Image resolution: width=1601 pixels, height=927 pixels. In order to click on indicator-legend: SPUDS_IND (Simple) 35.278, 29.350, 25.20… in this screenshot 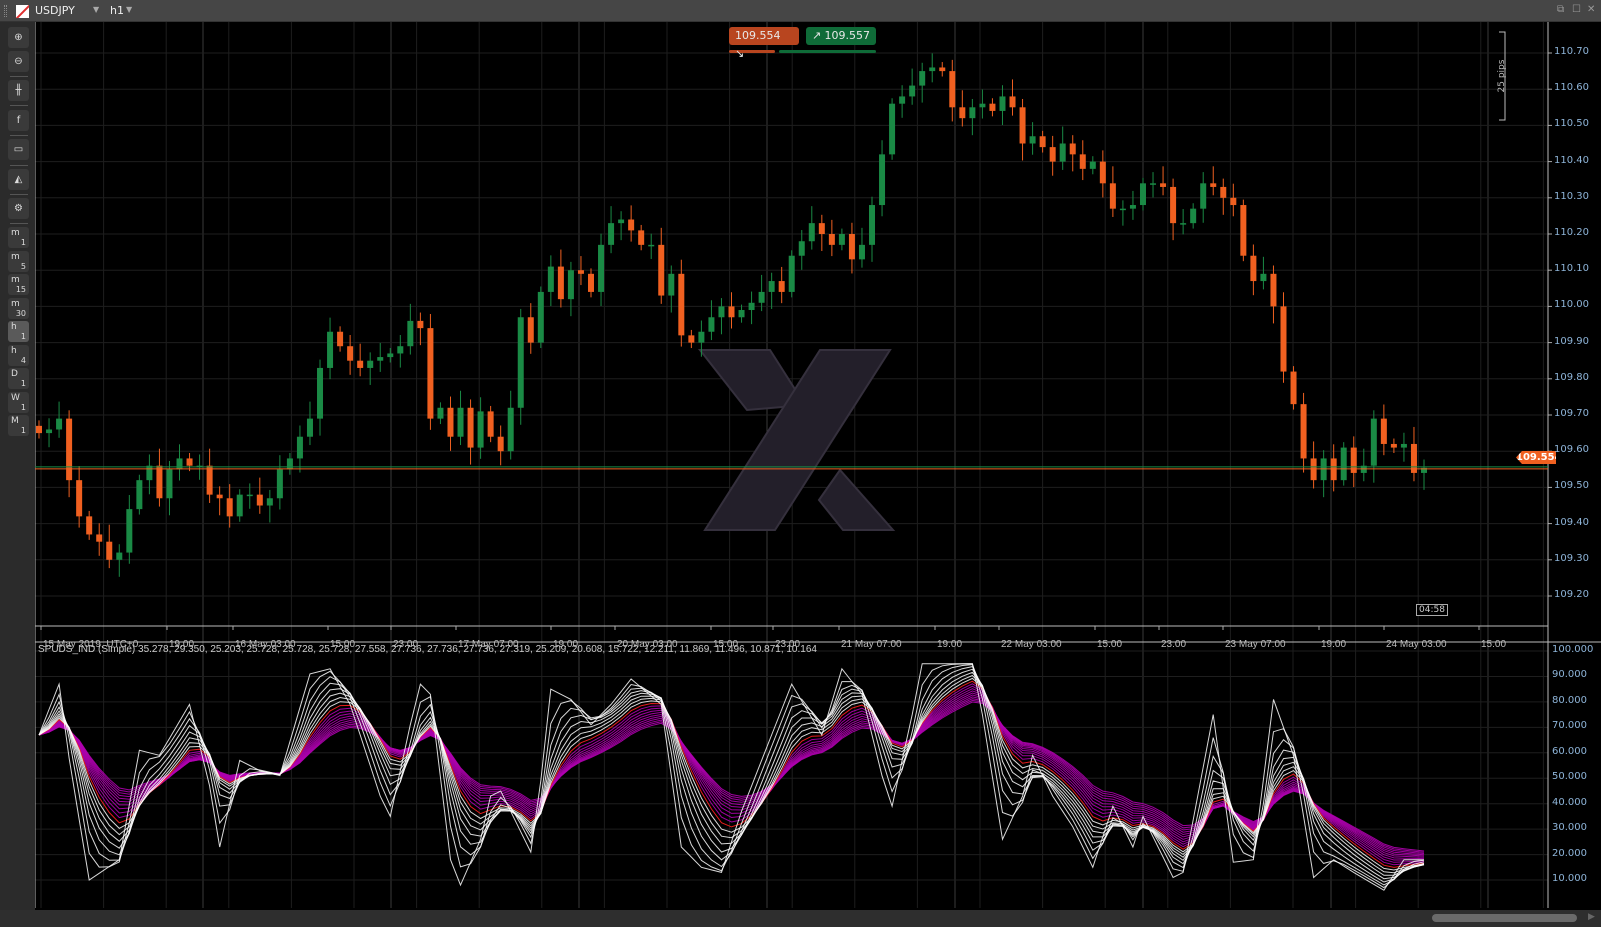, I will do `click(427, 649)`.